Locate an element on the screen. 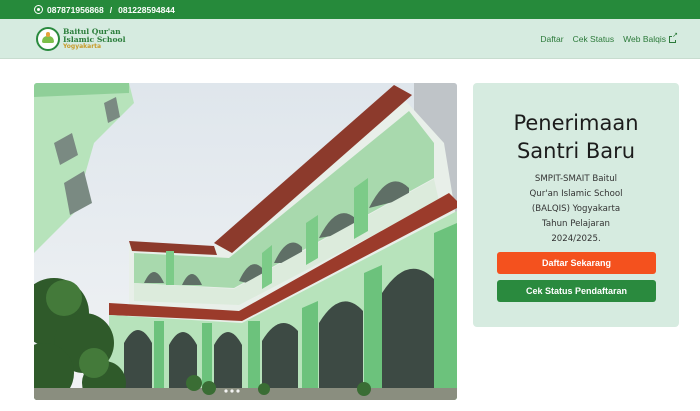 The image size is (700, 411). brand-name-line2: Islamic School is located at coordinates (94, 39).